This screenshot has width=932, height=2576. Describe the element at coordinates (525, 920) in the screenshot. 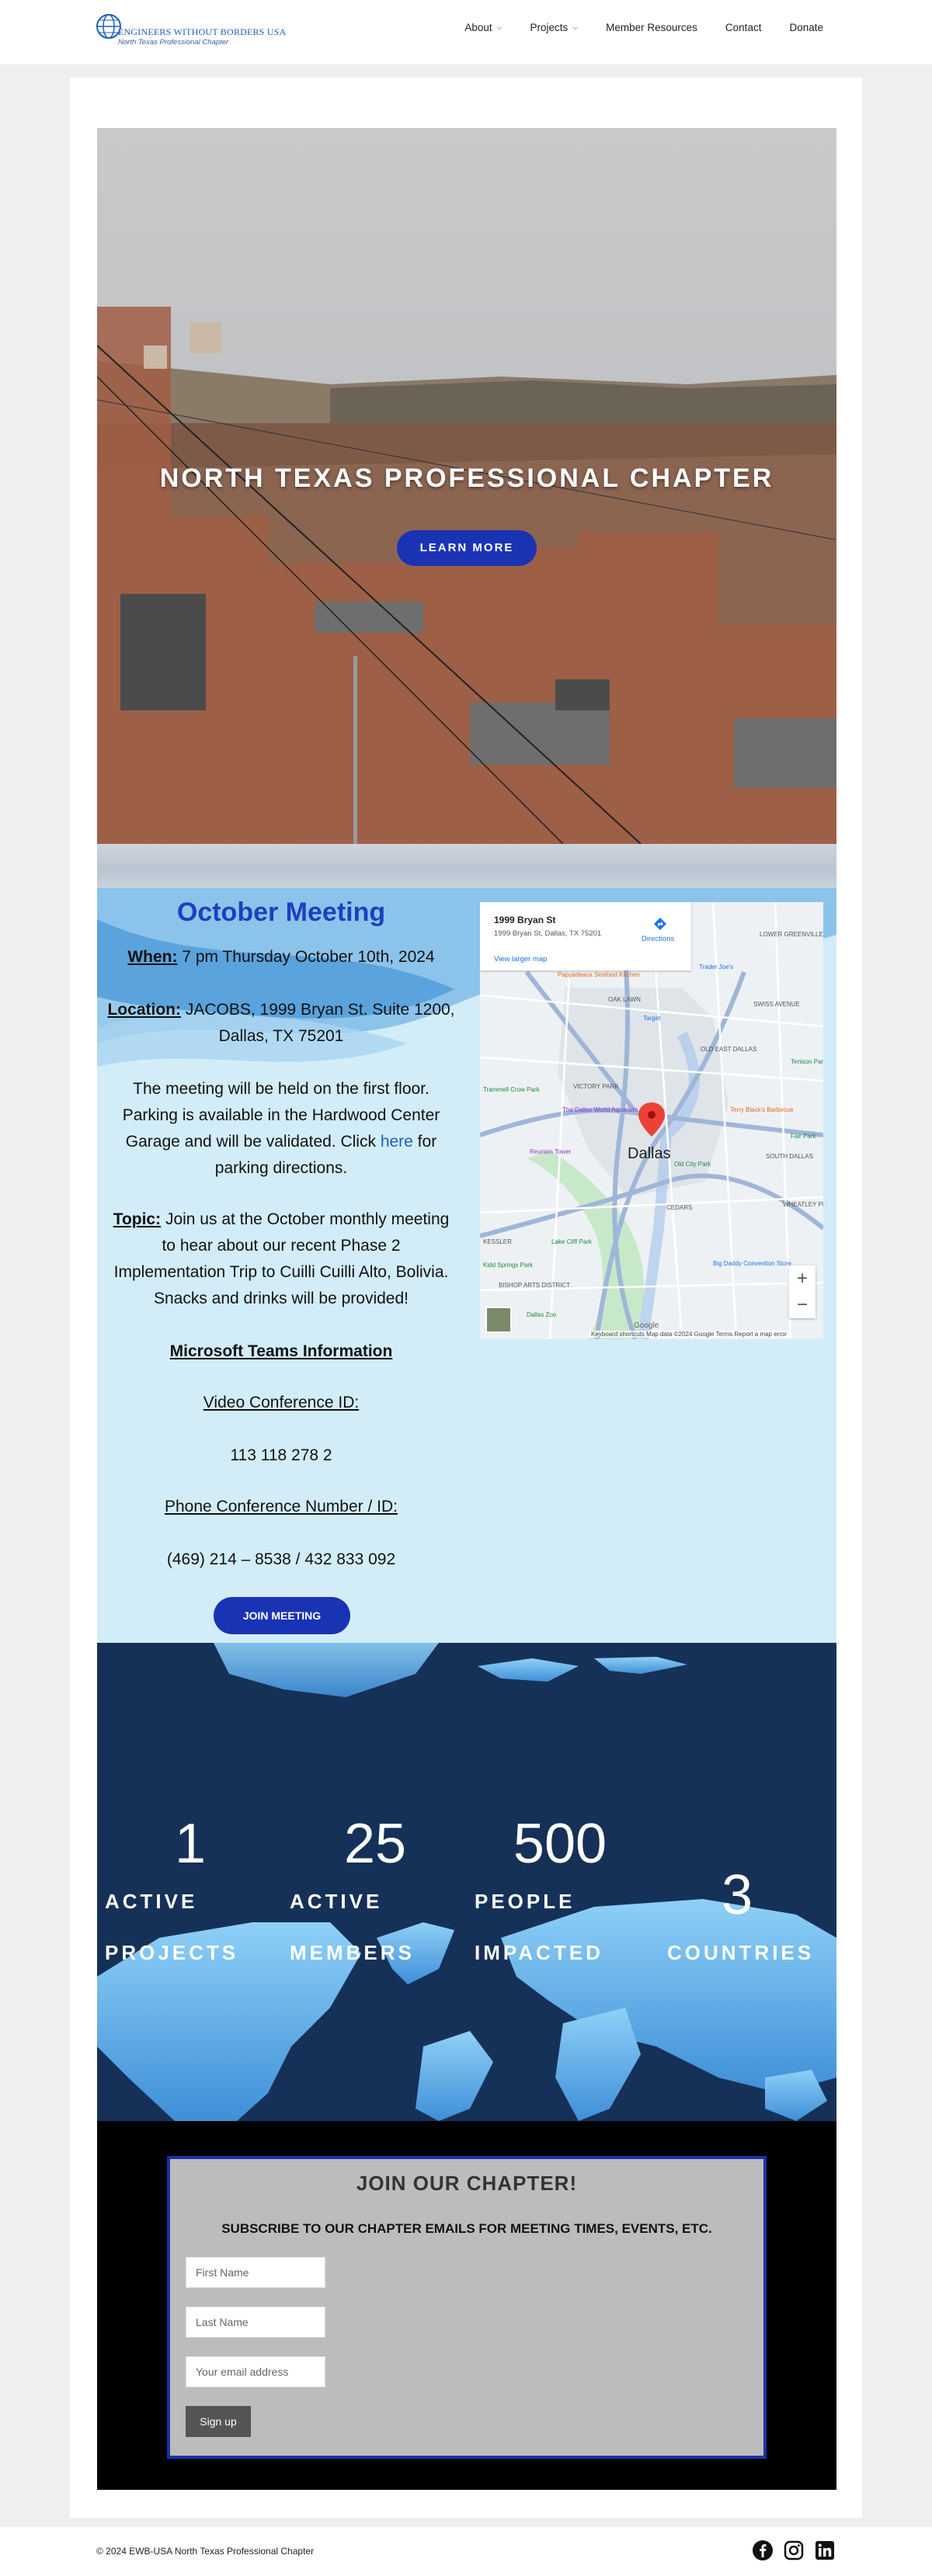

I see `map-place-name: 1999 Bryan St` at that location.